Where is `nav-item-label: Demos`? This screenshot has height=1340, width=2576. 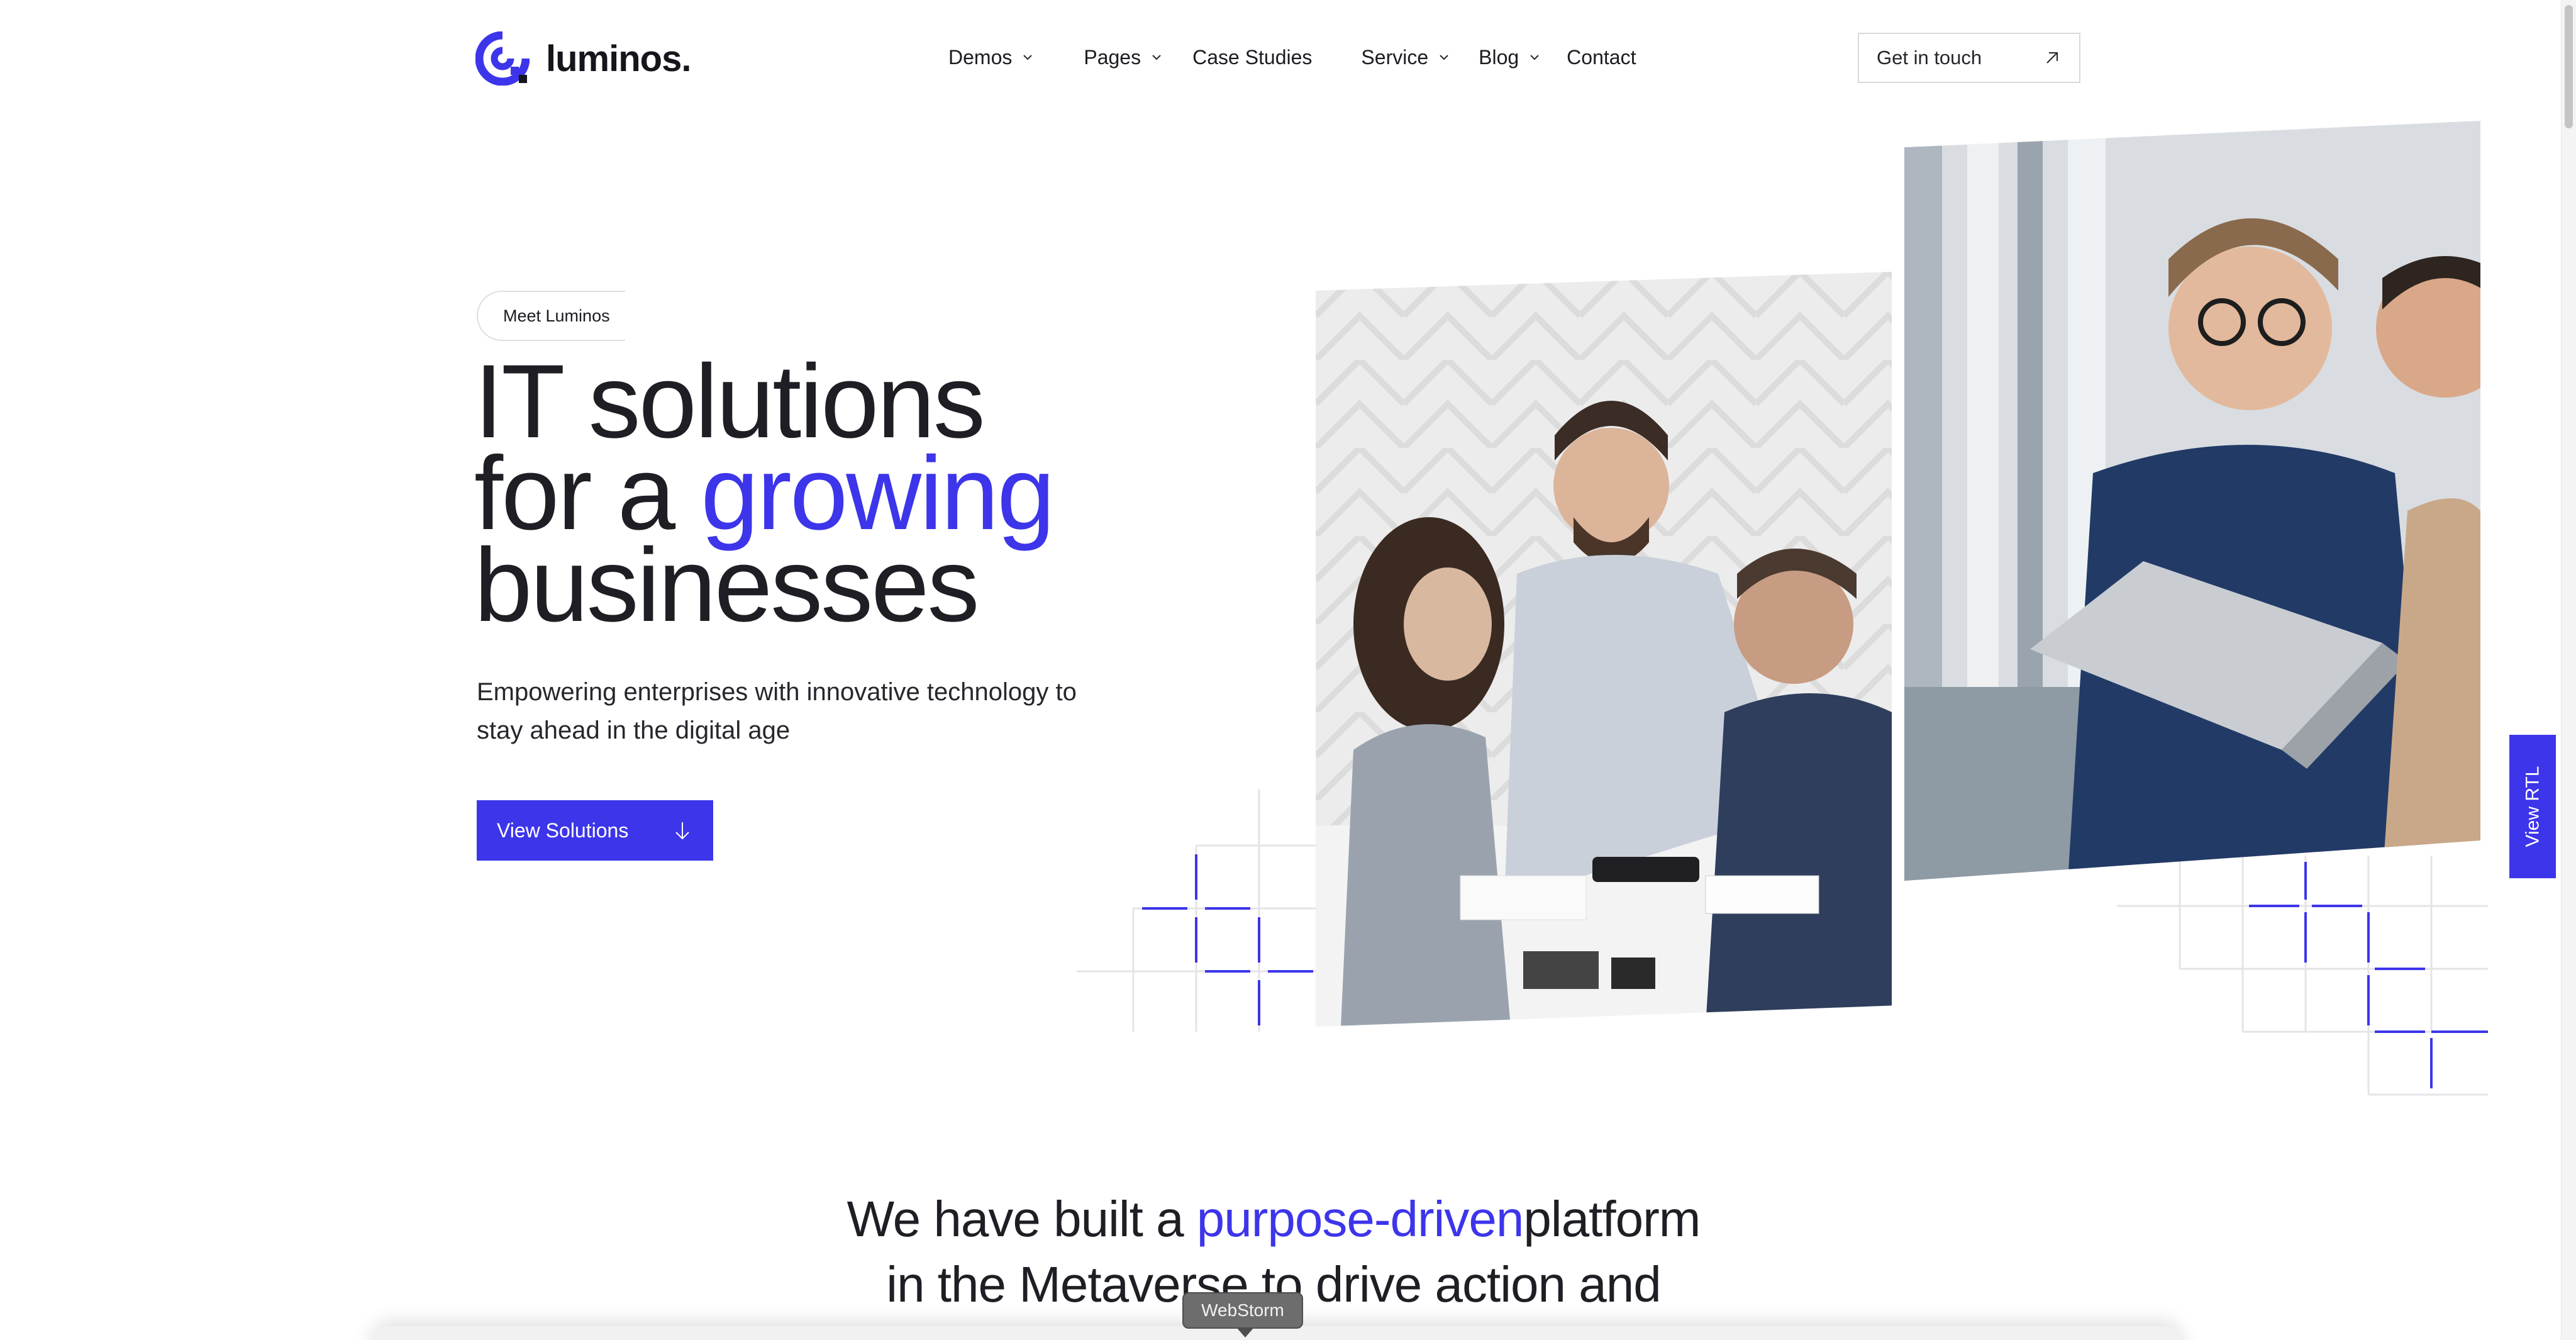 nav-item-label: Demos is located at coordinates (980, 57).